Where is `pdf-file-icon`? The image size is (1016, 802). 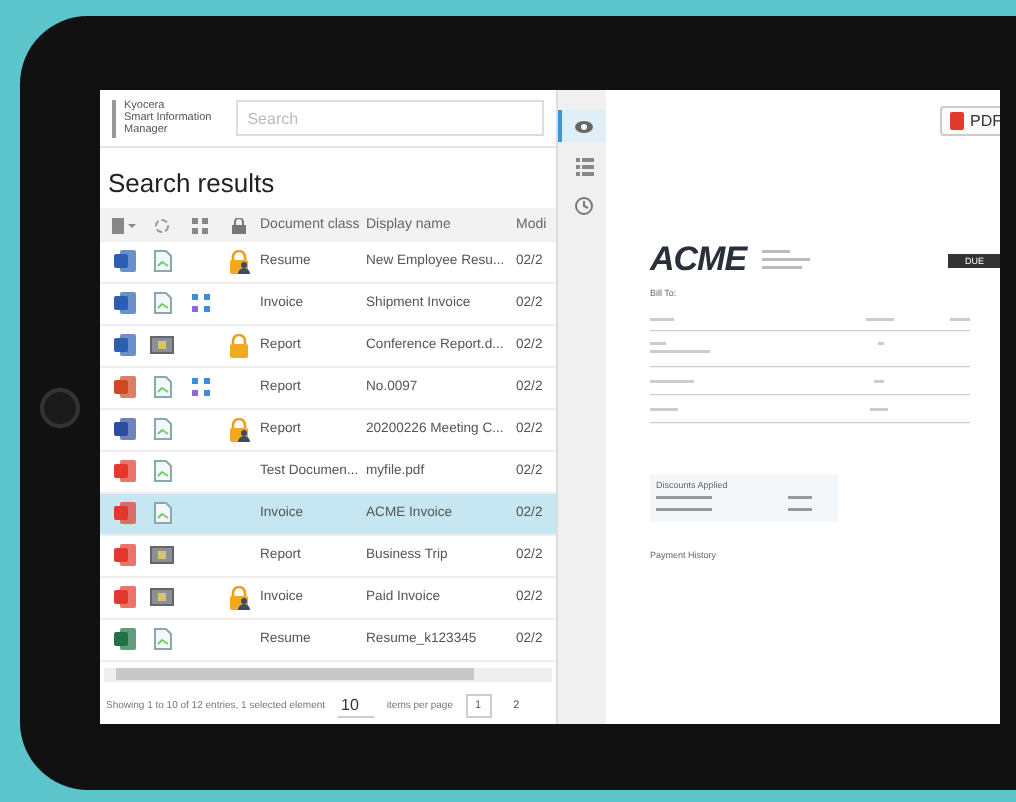
pdf-file-icon is located at coordinates (957, 121).